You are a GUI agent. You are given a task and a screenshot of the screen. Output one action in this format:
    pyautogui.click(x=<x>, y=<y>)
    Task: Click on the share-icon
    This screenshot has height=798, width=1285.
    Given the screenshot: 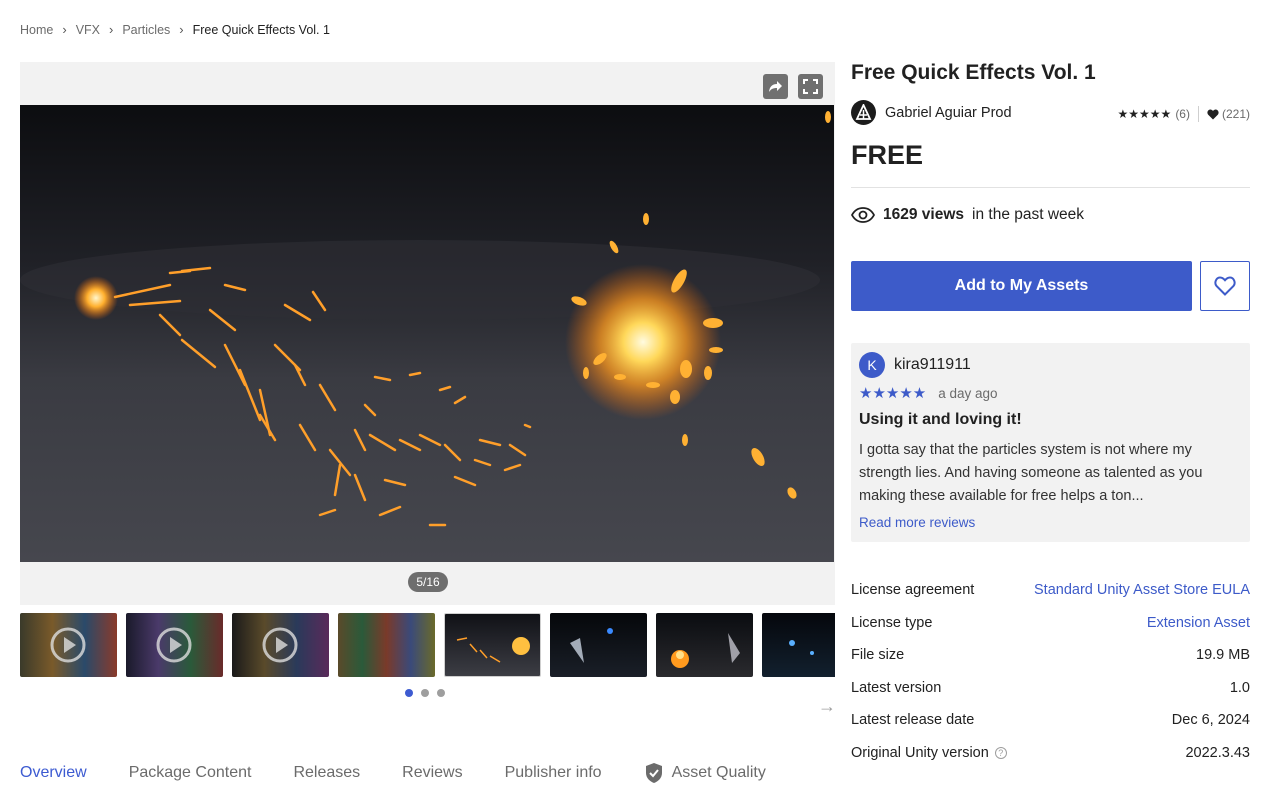 What is the action you would take?
    pyautogui.click(x=775, y=86)
    